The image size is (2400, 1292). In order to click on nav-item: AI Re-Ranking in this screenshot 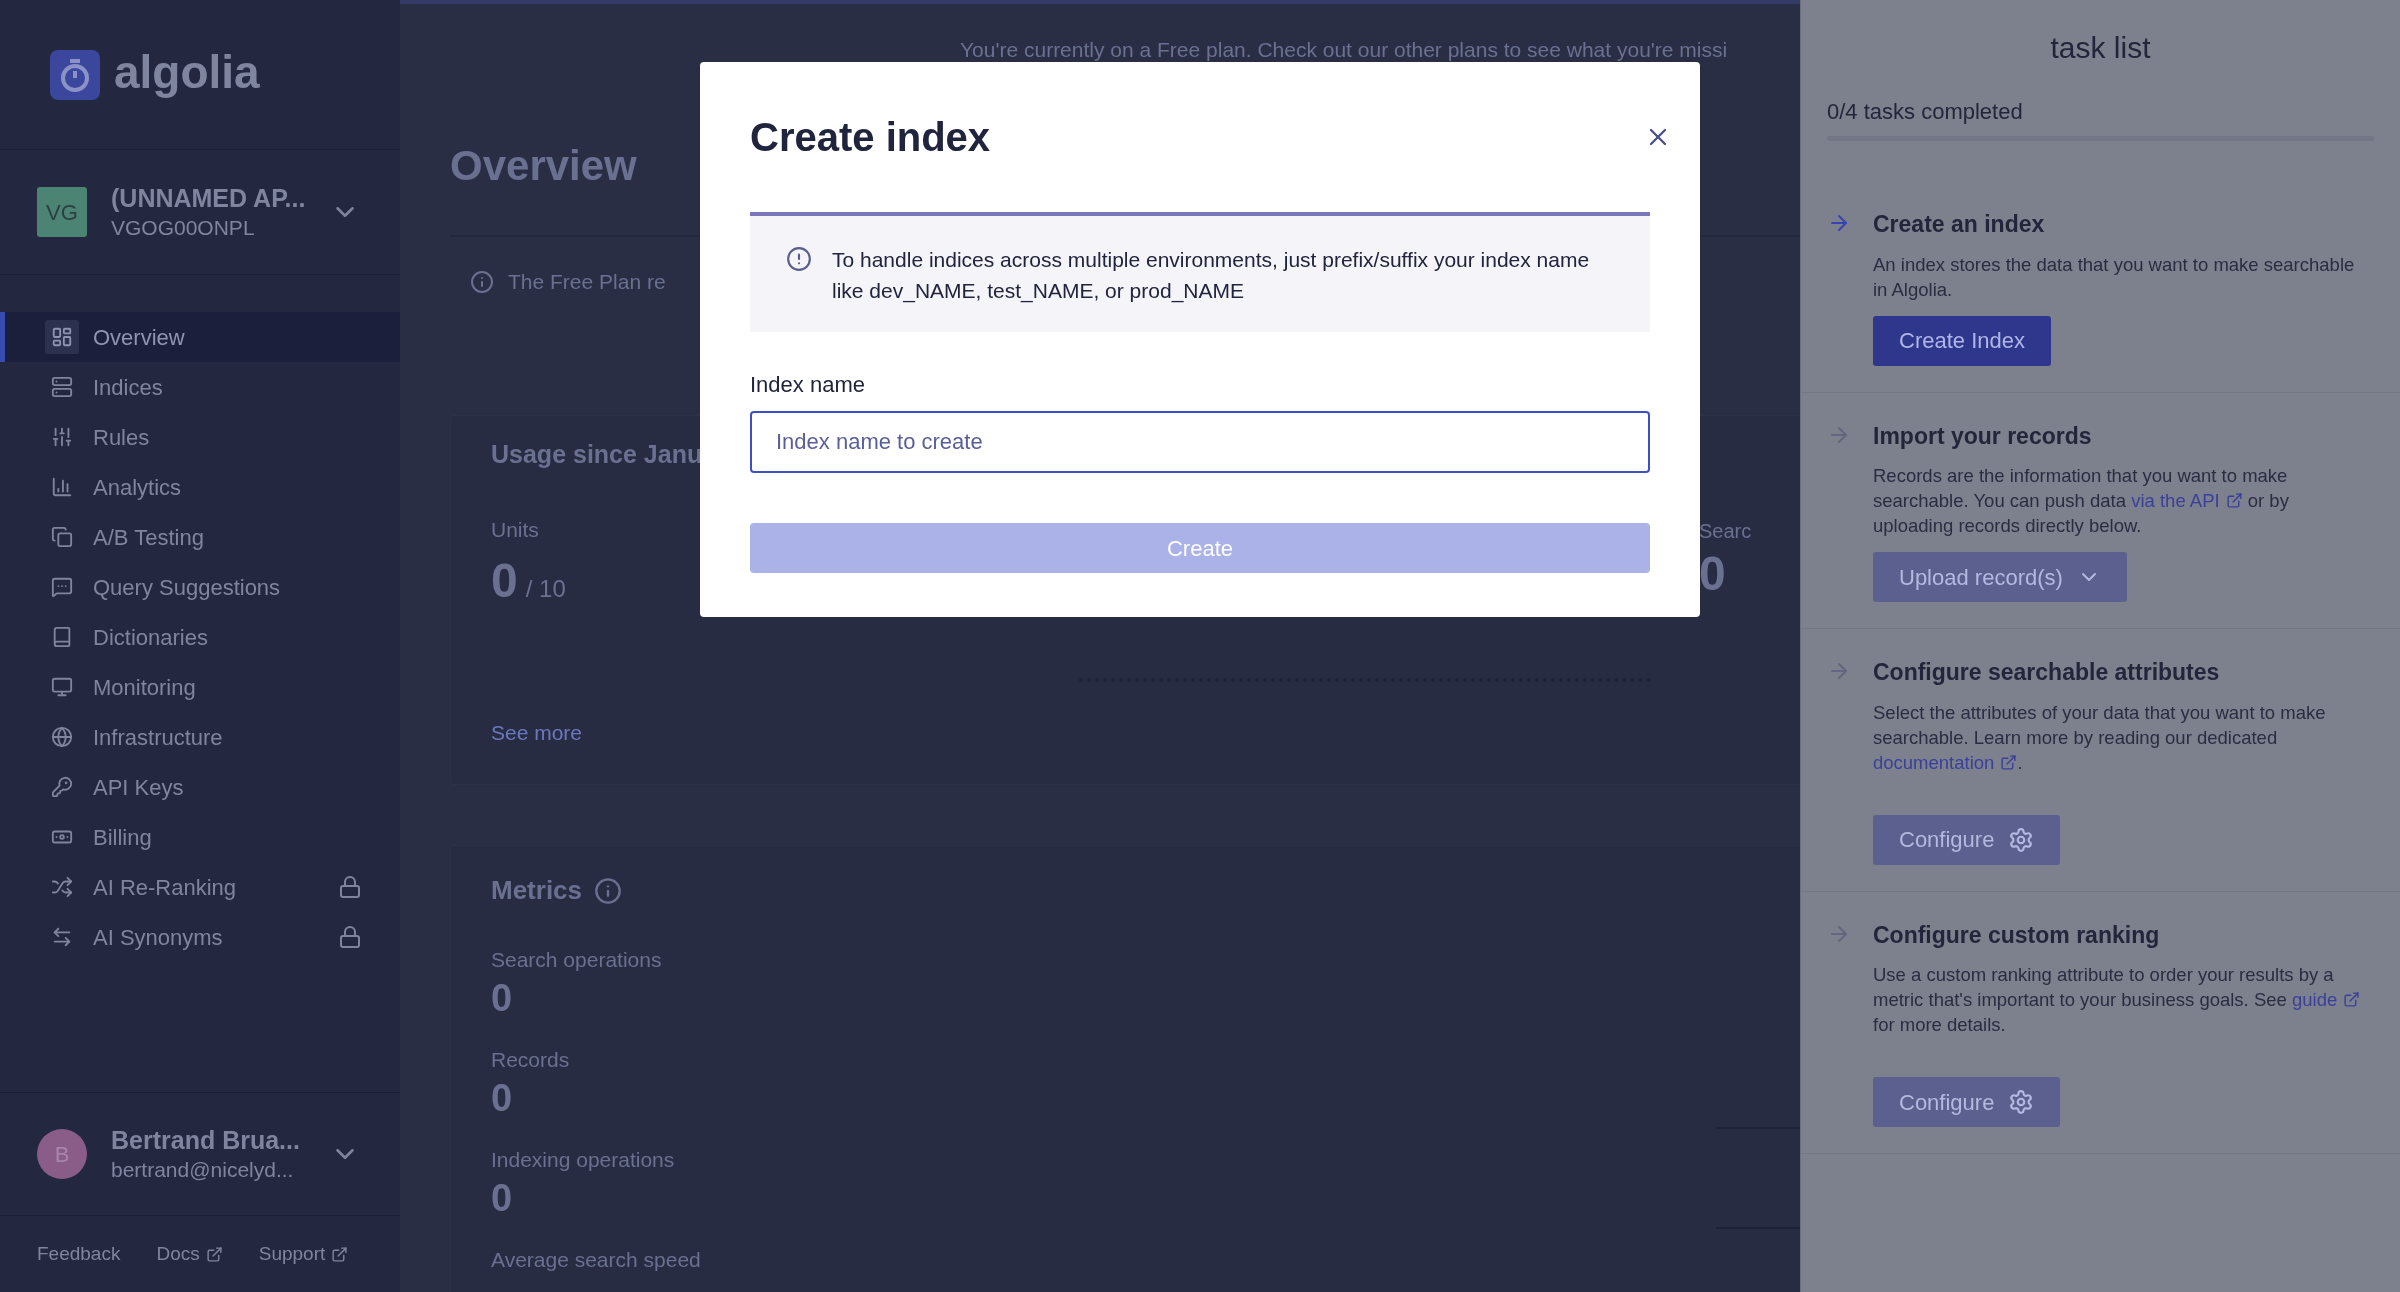, I will do `click(200, 887)`.